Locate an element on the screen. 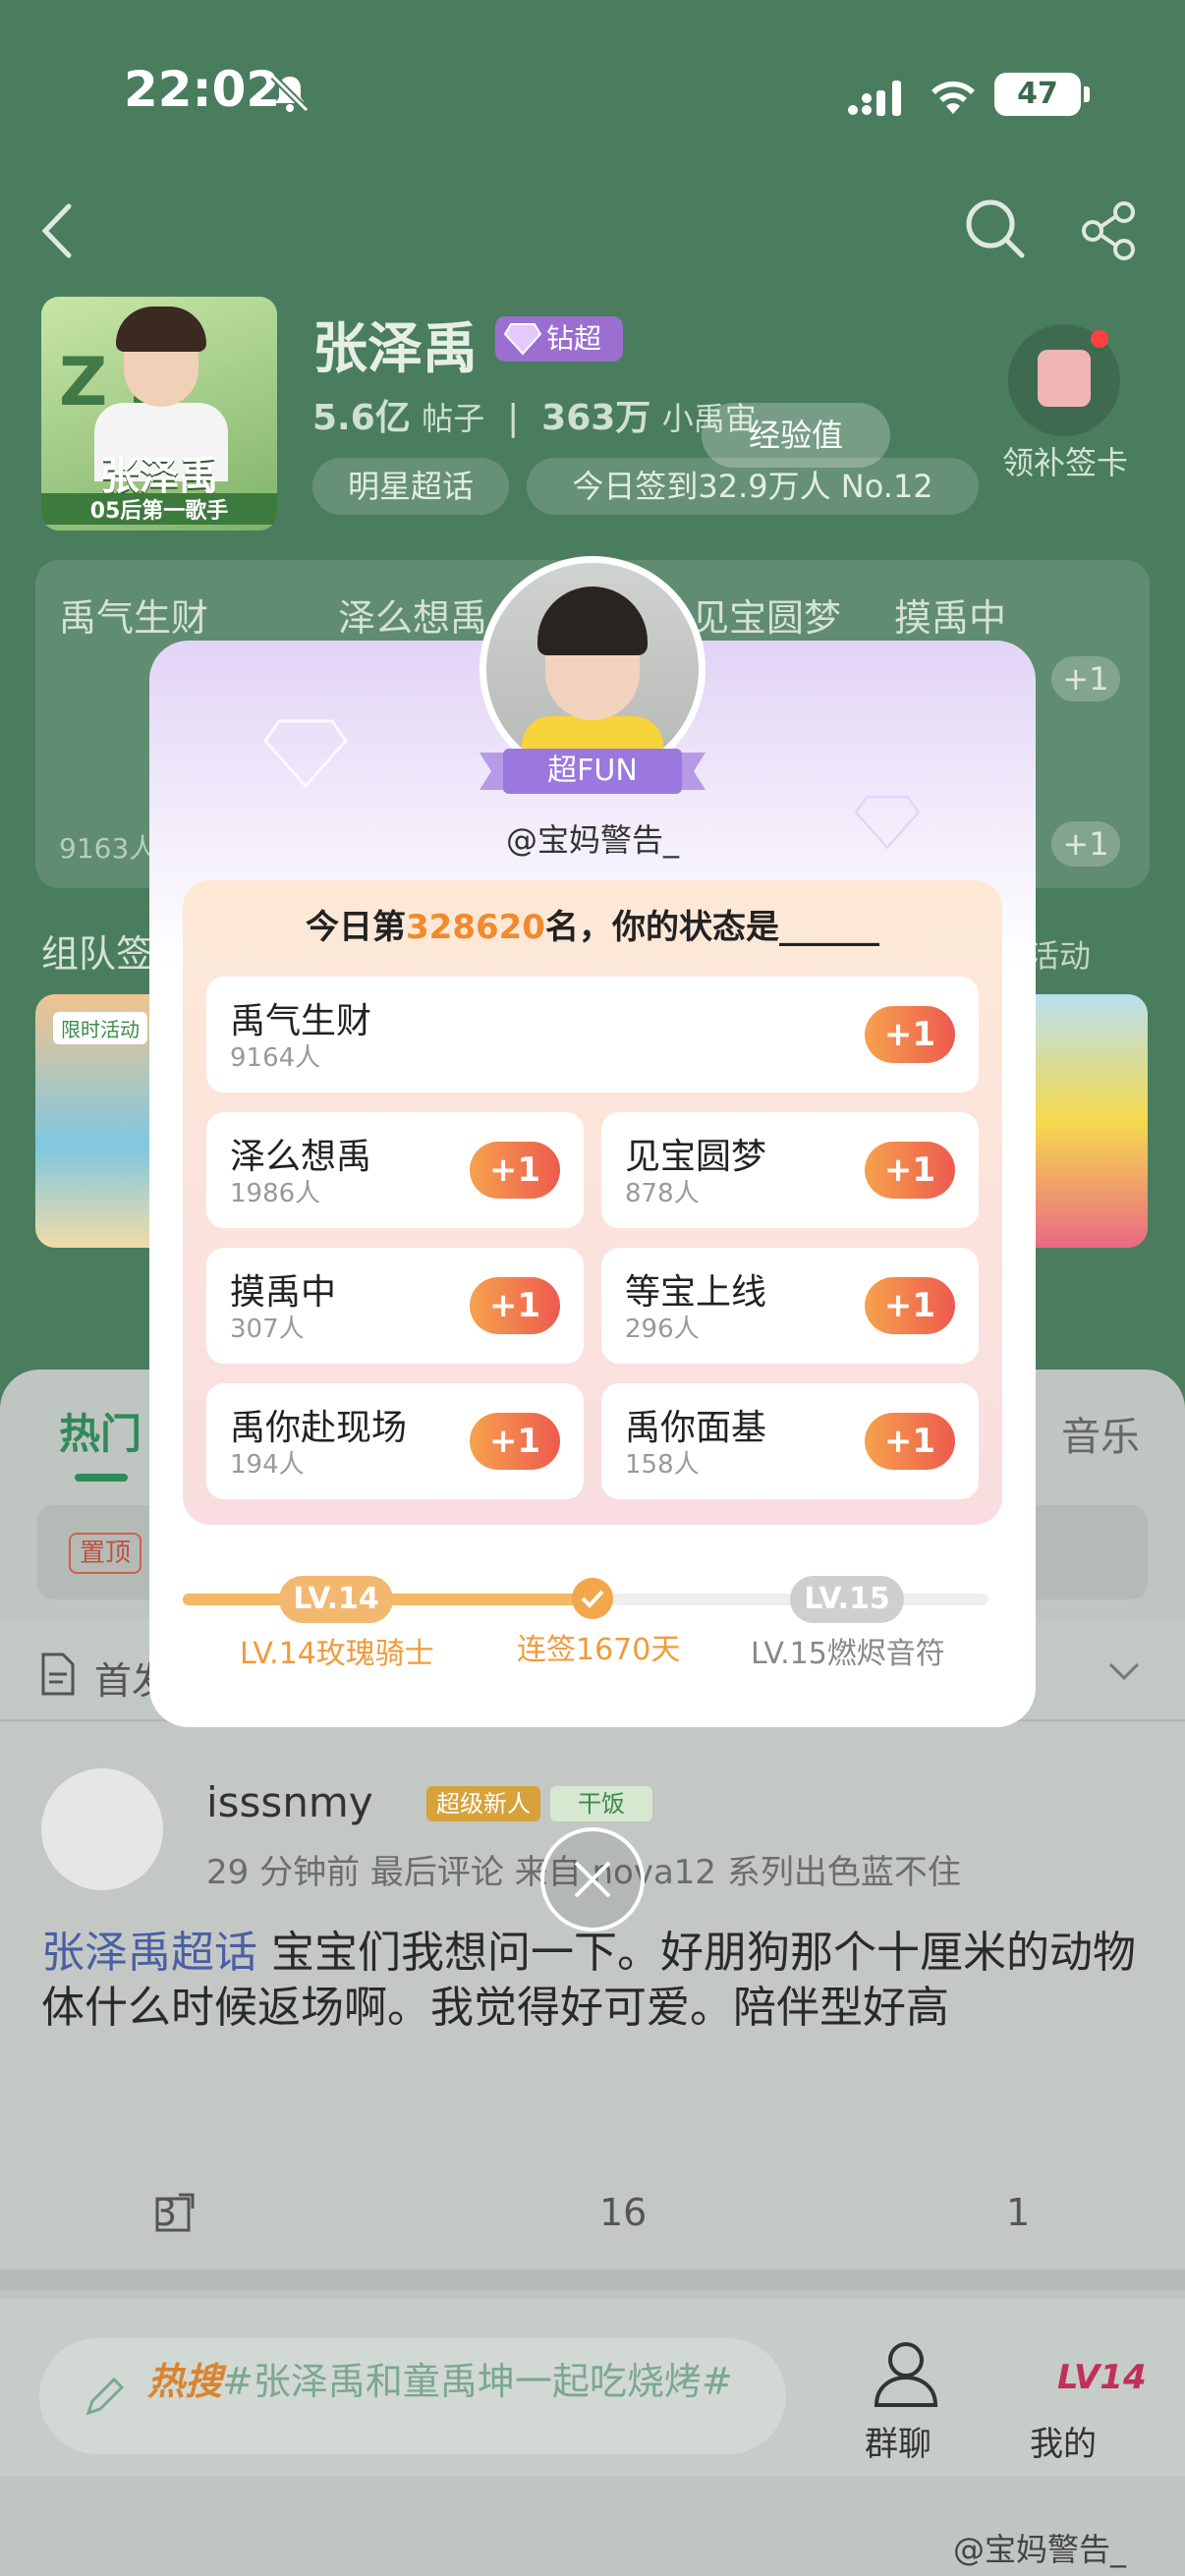 This screenshot has width=1185, height=2576. diamond-icon is located at coordinates (523, 339).